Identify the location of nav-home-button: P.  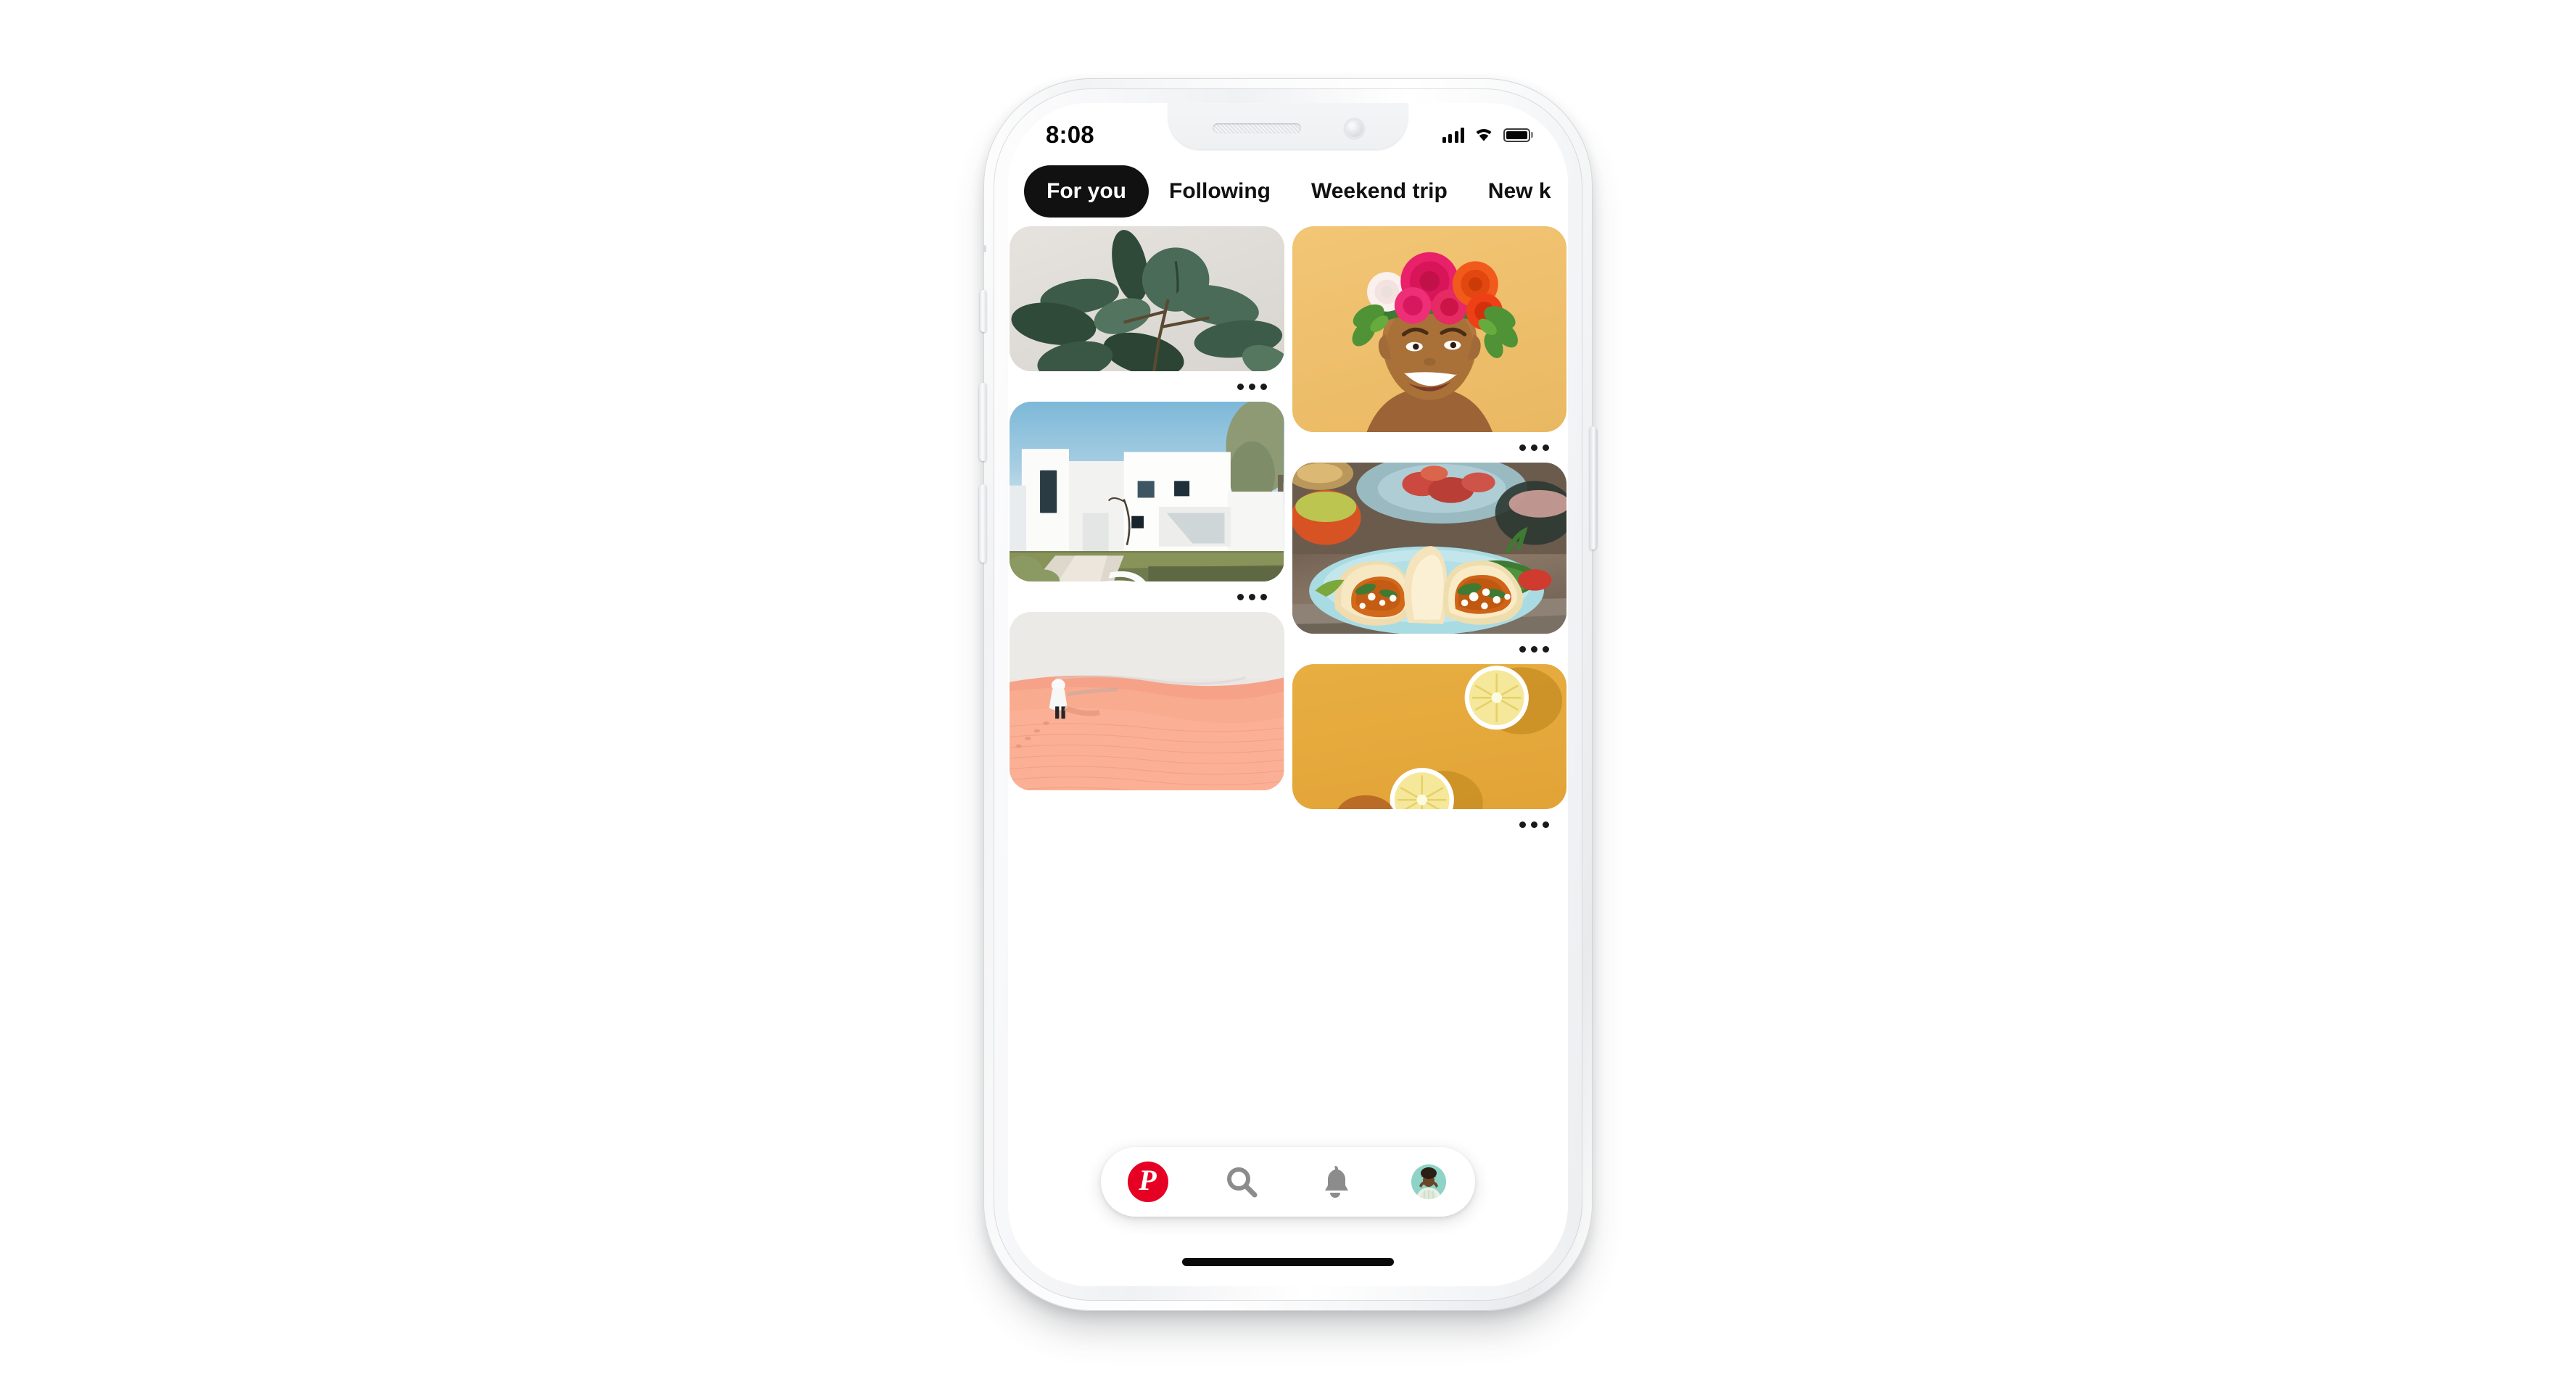
(1148, 1181).